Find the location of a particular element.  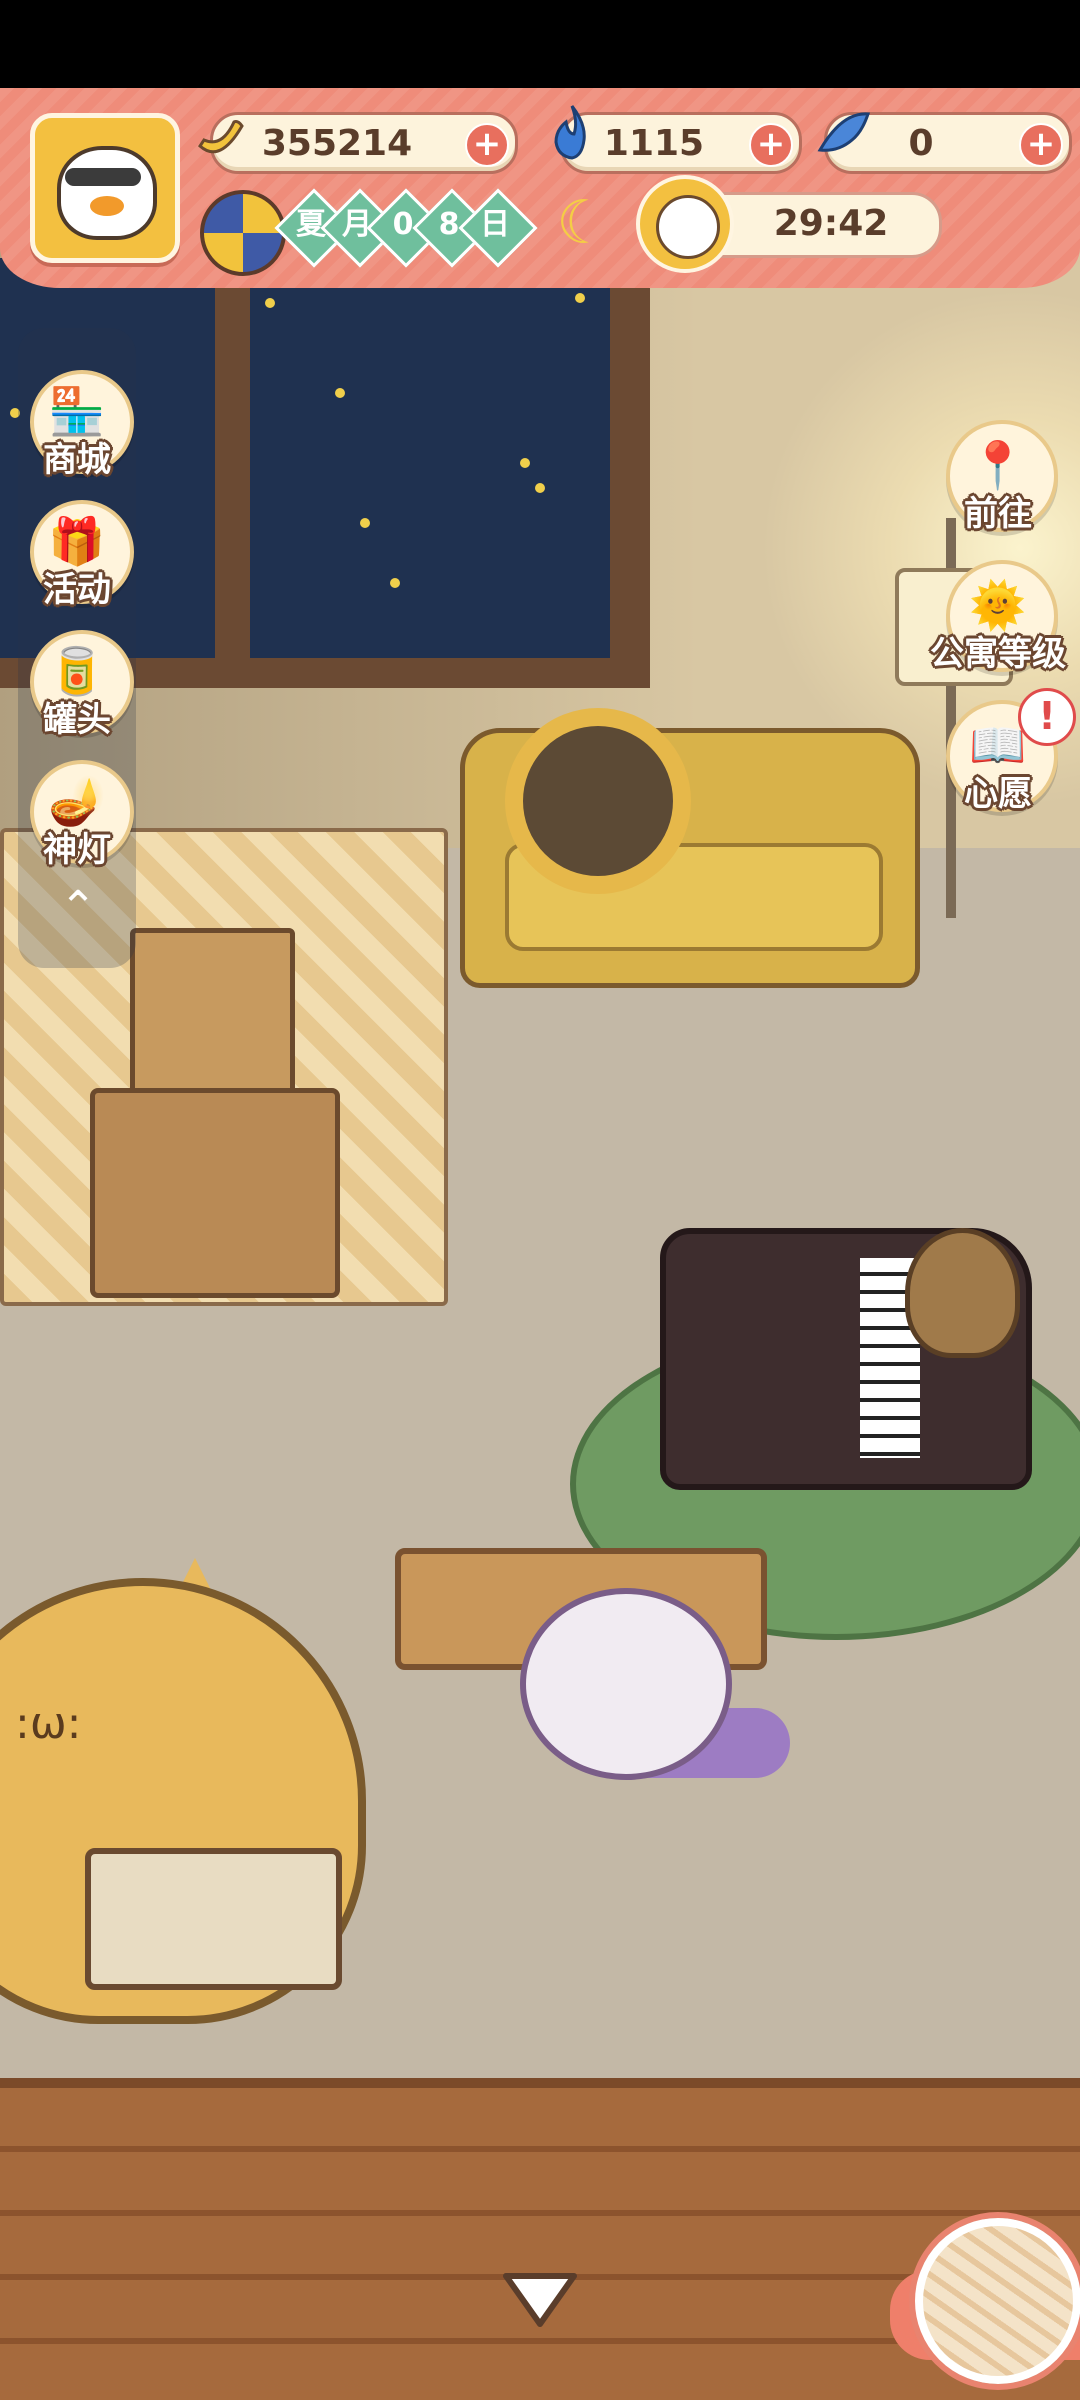

apartment-level-button: 🌞 公寓等级 is located at coordinates (998, 625).